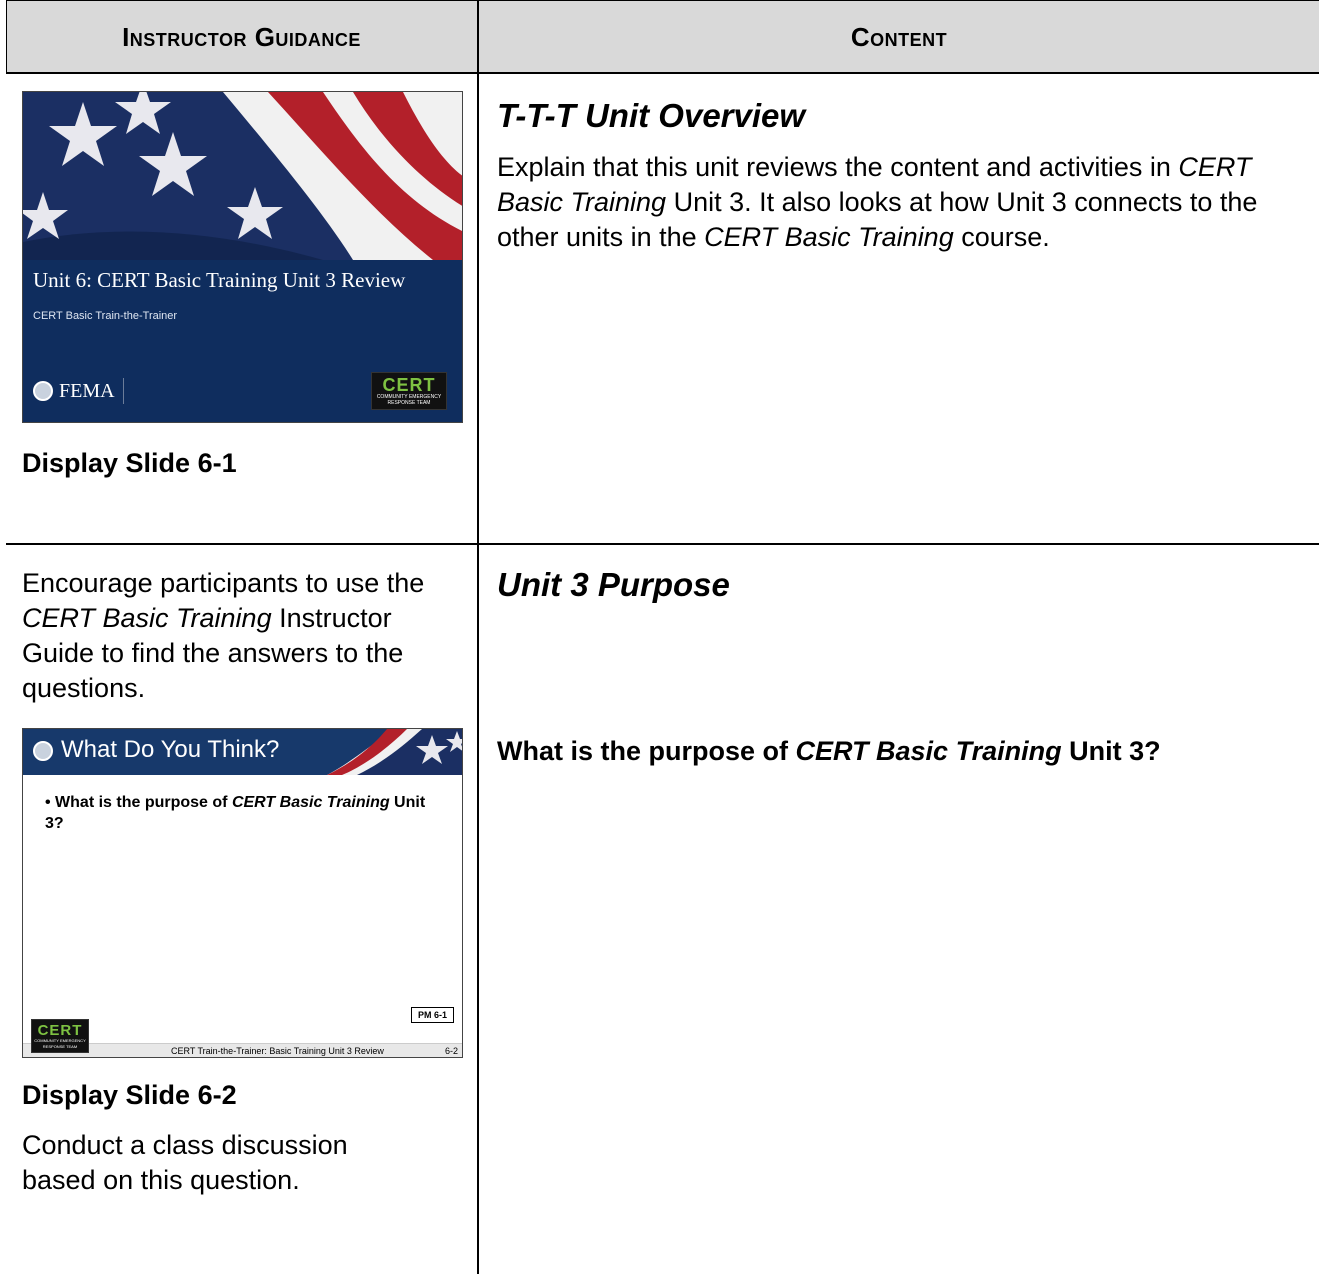 This screenshot has height=1274, width=1319. I want to click on slide-subtitle: CERT Basic Train-the-Trainer, so click(105, 316).